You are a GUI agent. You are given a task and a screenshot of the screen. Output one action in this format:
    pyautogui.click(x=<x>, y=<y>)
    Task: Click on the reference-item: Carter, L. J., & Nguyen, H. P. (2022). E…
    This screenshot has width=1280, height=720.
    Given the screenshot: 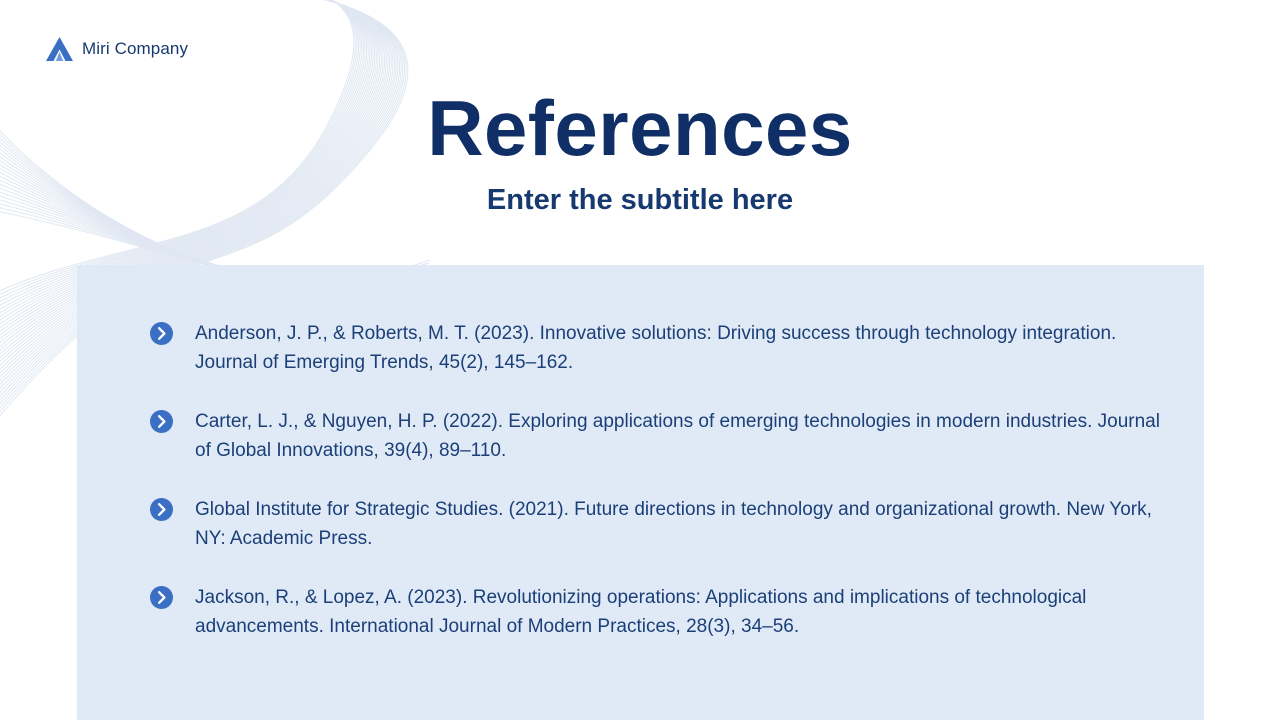 What is the action you would take?
    pyautogui.click(x=655, y=451)
    